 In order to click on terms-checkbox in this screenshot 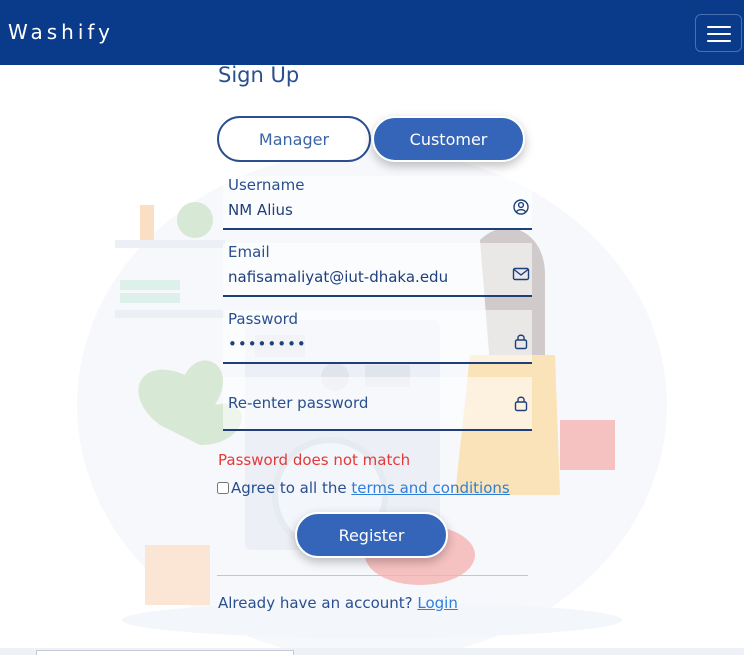, I will do `click(223, 488)`.